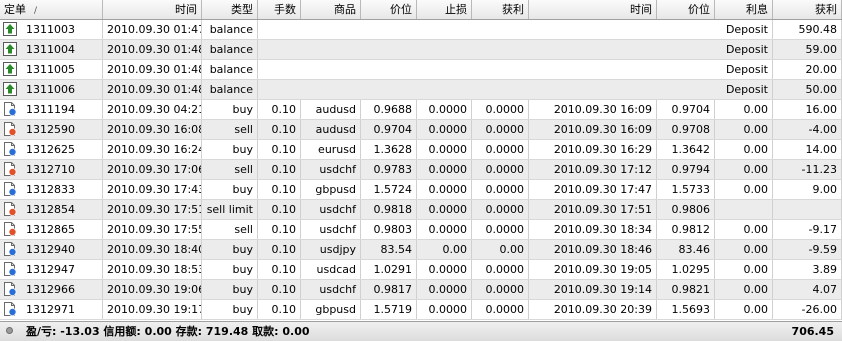 The width and height of the screenshot is (842, 341). I want to click on cell-profit: 50.00, so click(807, 89).